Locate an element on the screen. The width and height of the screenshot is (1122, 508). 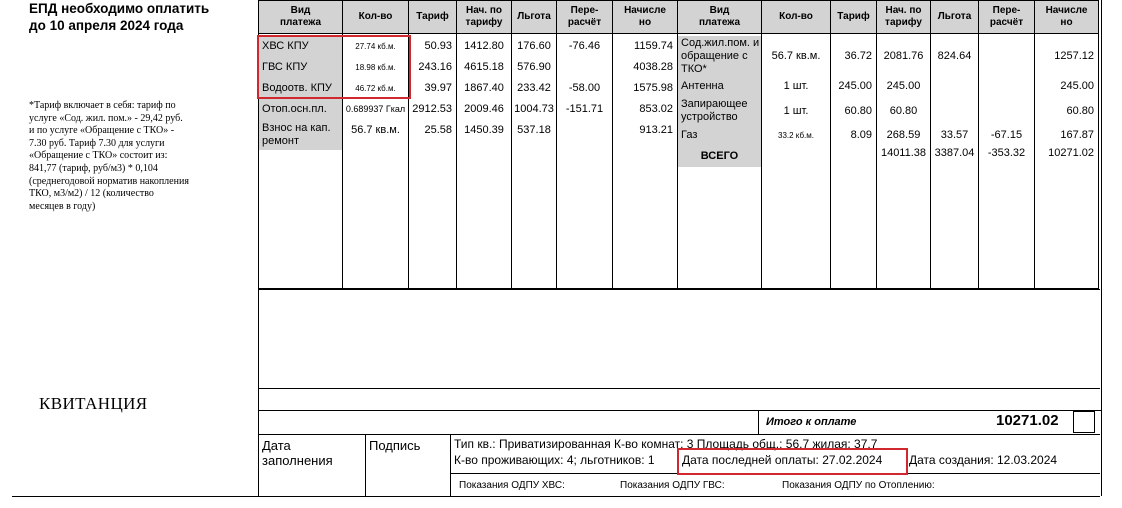
right-tariff-column: 36.72 245.00 60.80 8.09 is located at coordinates (853, 161).